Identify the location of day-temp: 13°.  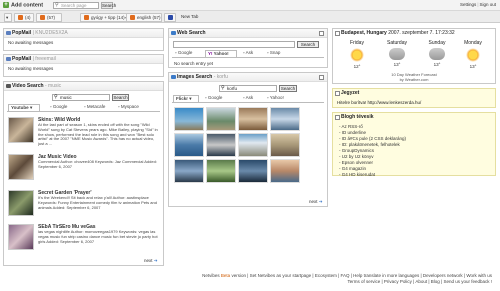
(437, 64).